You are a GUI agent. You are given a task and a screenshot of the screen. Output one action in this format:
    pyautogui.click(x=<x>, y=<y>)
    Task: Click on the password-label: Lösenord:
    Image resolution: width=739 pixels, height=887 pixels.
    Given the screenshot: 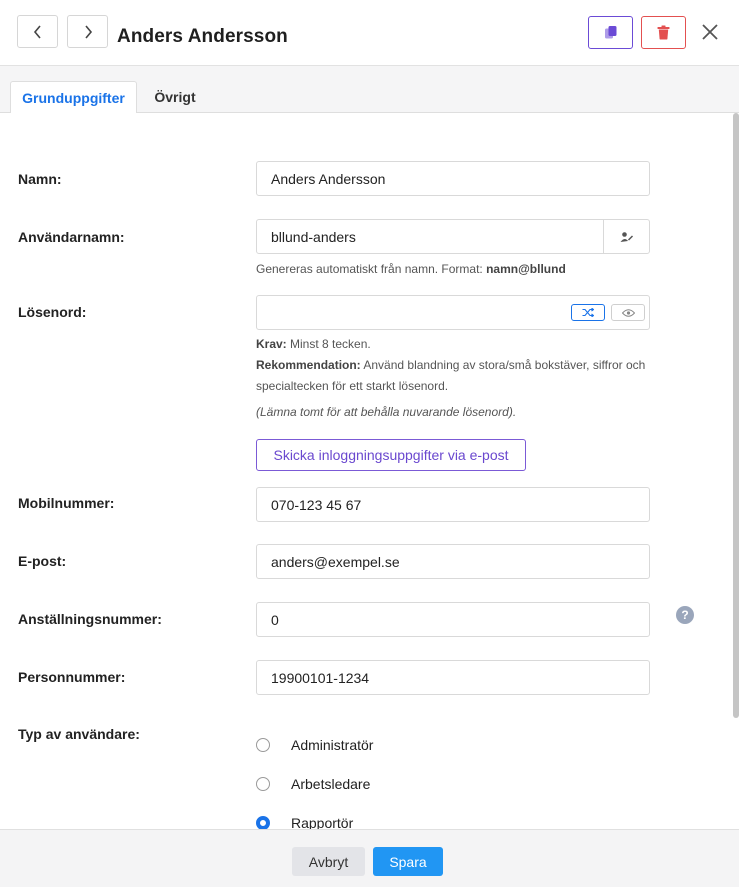 What is the action you would take?
    pyautogui.click(x=52, y=312)
    